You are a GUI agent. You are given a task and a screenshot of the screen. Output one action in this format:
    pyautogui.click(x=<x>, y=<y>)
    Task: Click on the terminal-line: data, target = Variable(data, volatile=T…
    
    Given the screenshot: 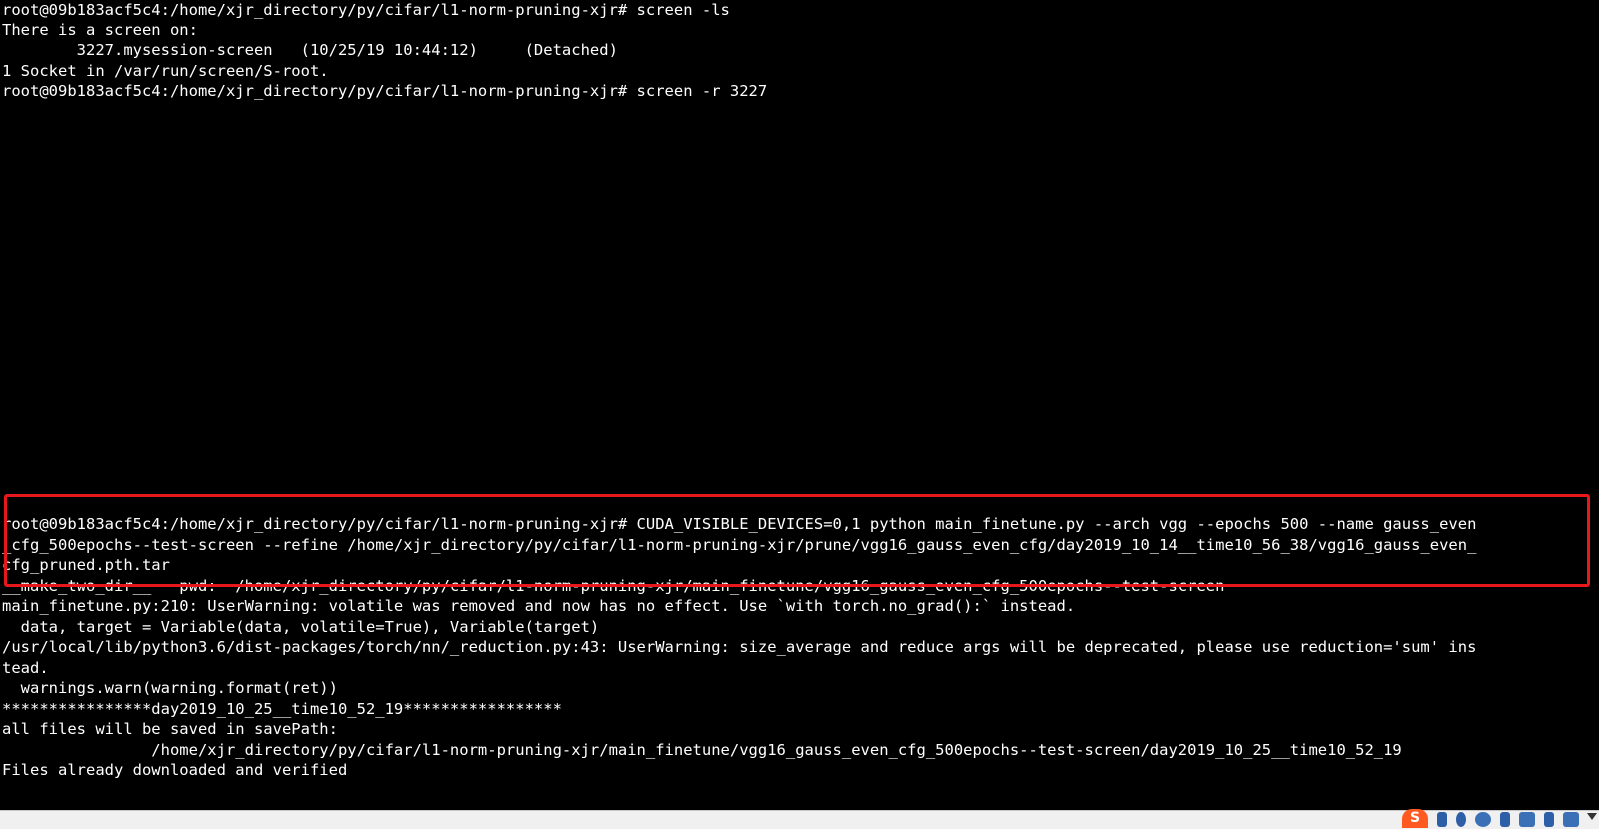 What is the action you would take?
    pyautogui.click(x=301, y=627)
    